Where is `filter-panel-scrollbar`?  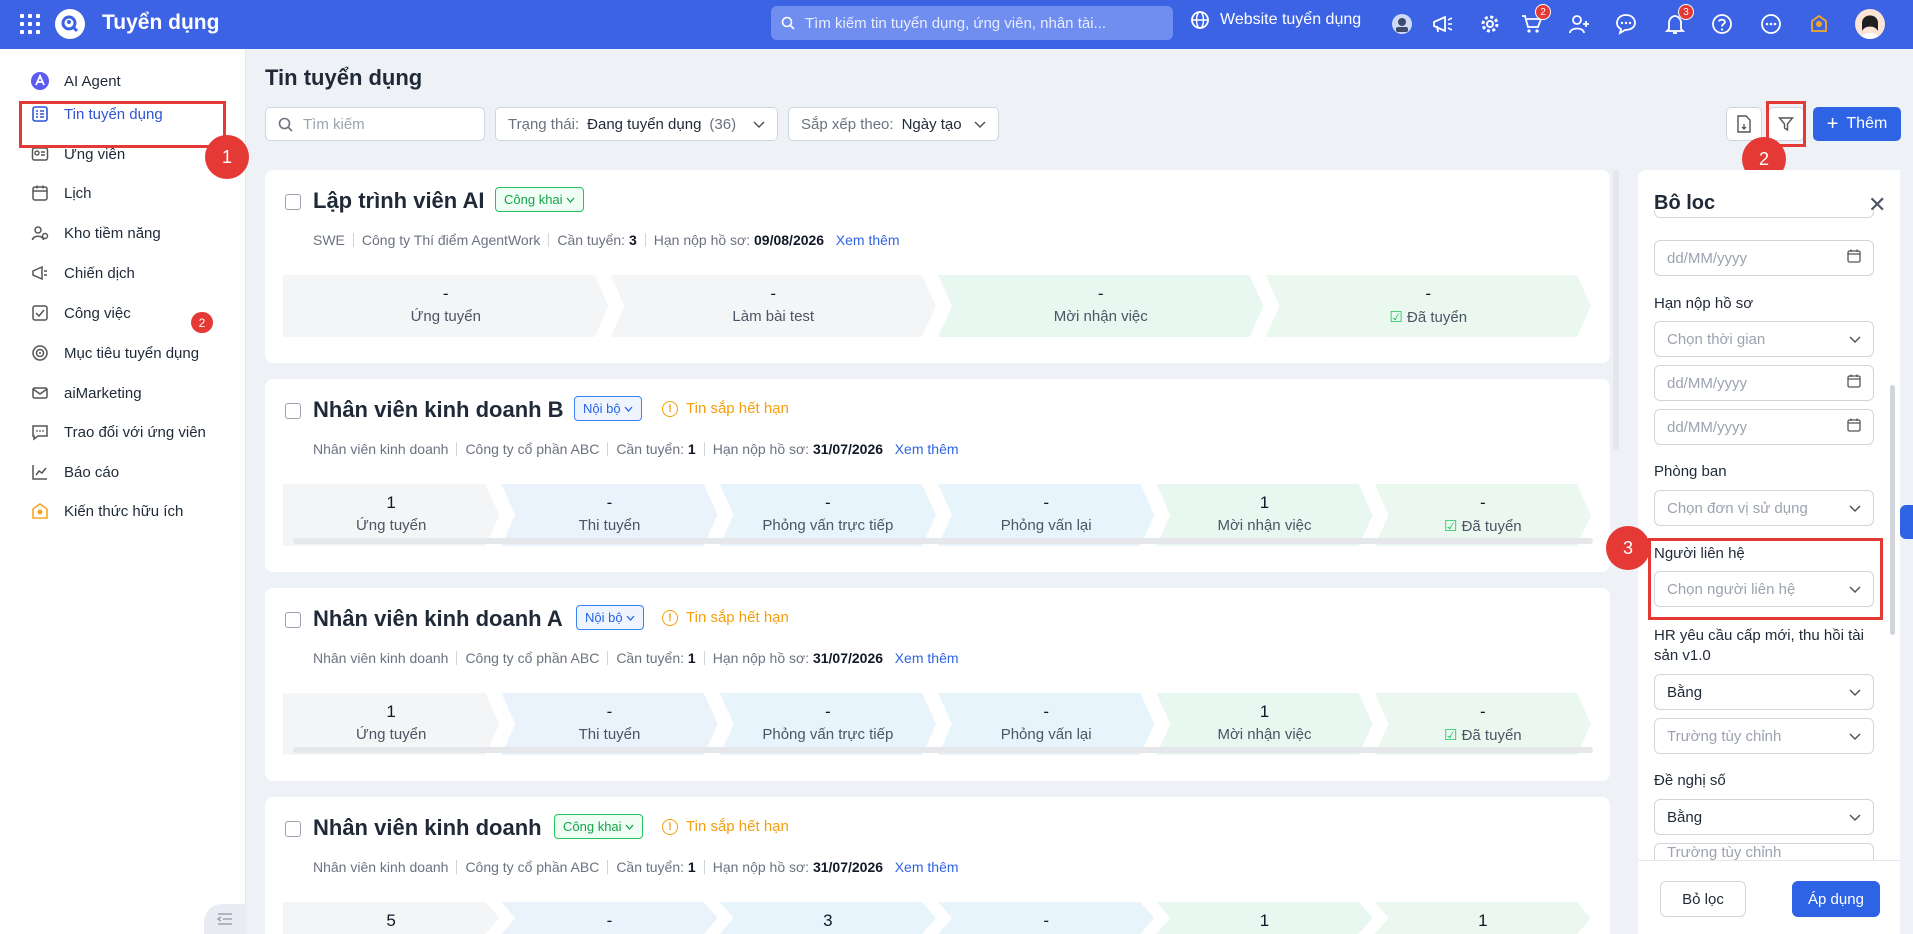
filter-panel-scrollbar is located at coordinates (1892, 510).